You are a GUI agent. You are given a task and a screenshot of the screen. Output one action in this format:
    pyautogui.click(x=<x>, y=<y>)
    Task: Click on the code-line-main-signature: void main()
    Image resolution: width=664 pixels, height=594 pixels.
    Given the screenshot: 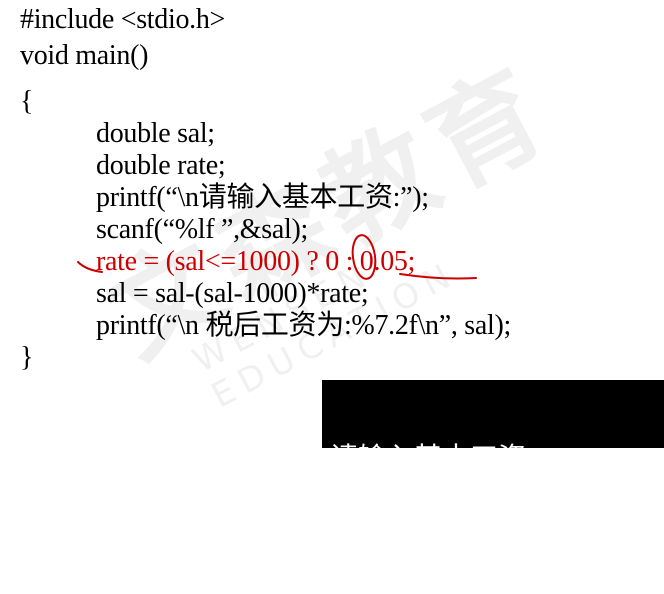 What is the action you would take?
    pyautogui.click(x=84, y=55)
    